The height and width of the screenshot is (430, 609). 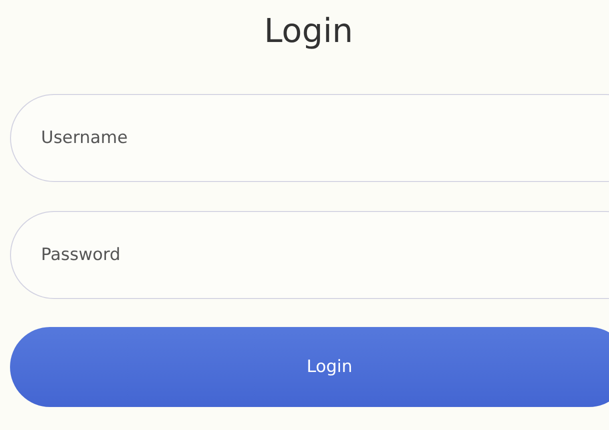 What do you see at coordinates (309, 31) in the screenshot?
I see `login-title: Login` at bounding box center [309, 31].